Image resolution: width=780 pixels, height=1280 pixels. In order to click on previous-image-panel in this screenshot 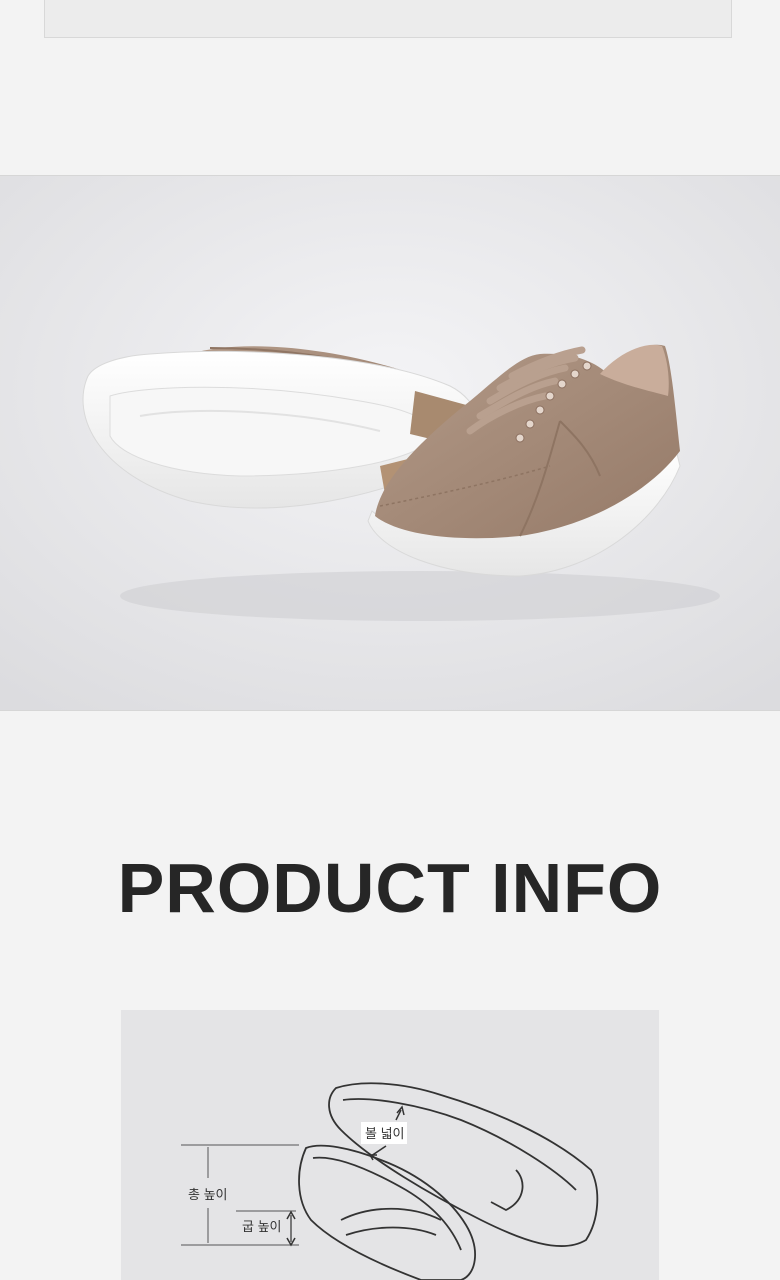, I will do `click(388, 19)`.